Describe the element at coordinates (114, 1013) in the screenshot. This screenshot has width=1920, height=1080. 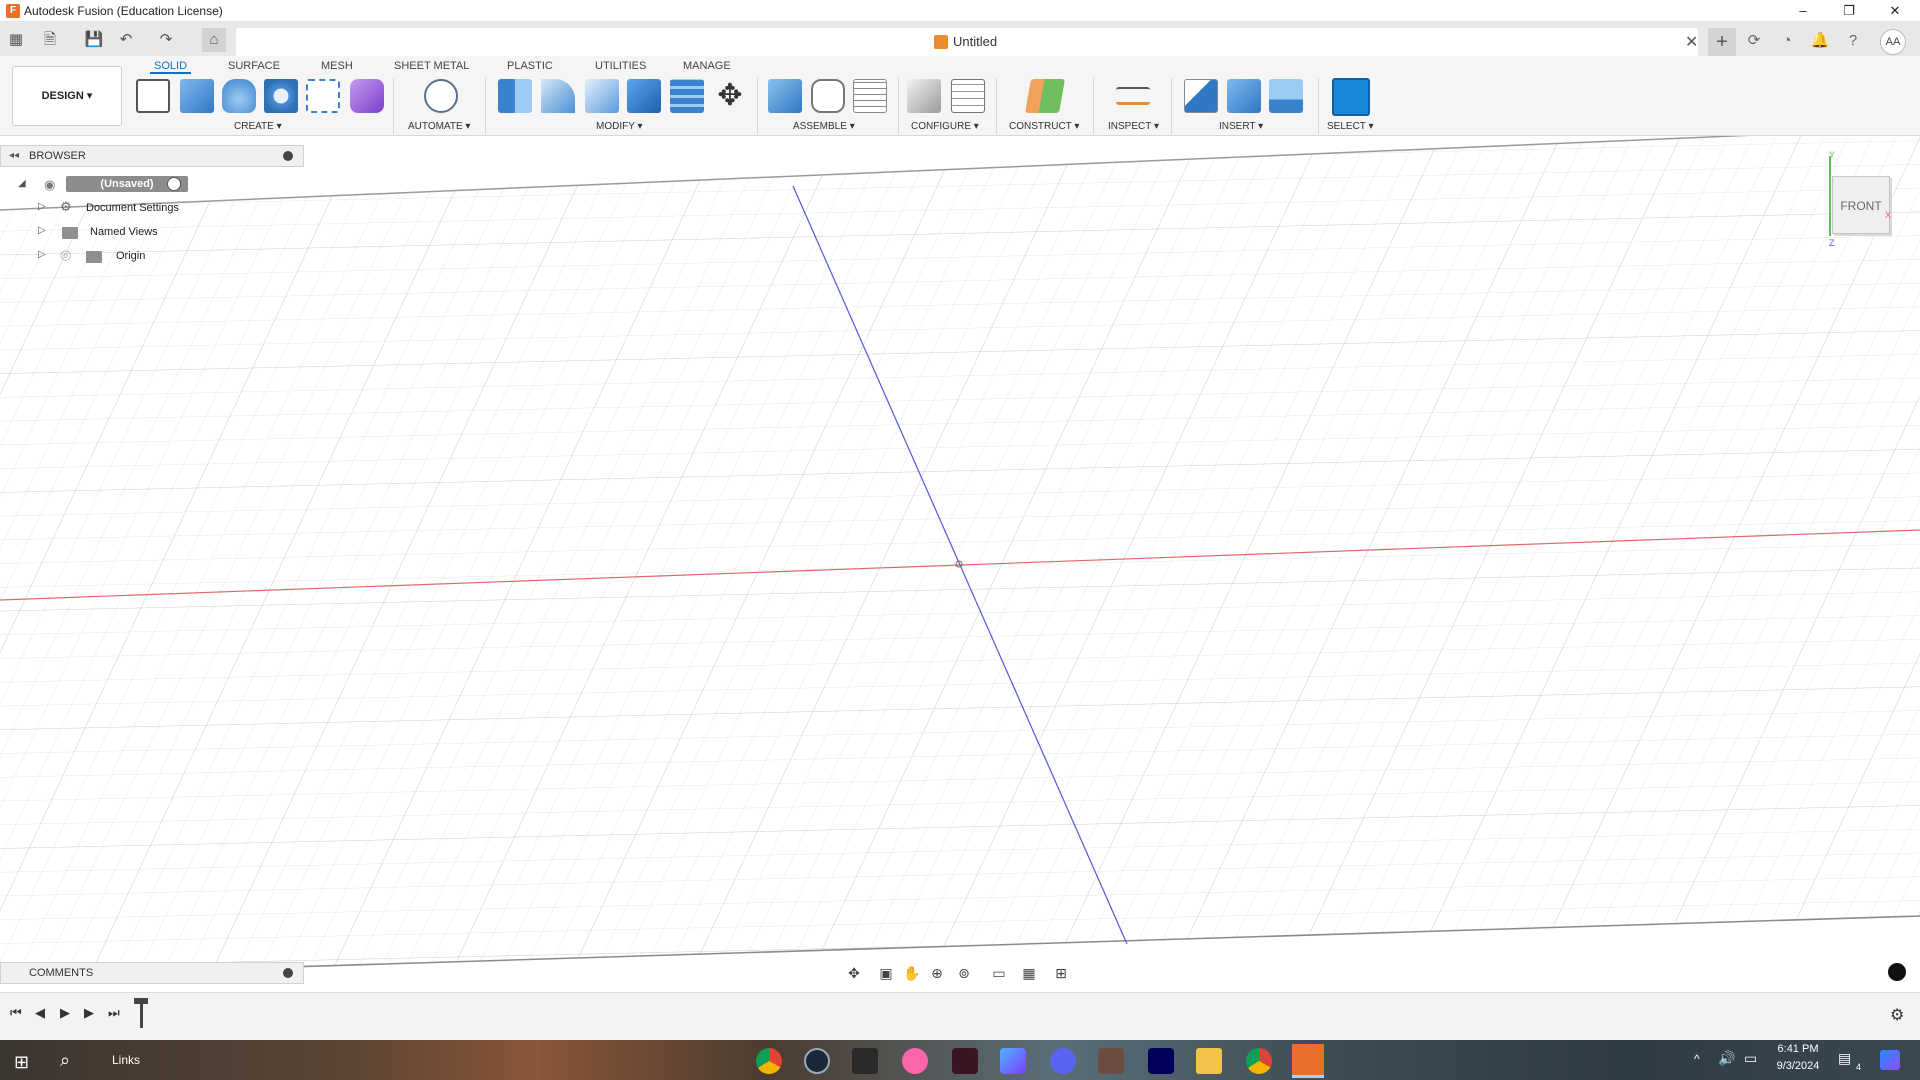
I see `timeline-last-icon: ⏭` at that location.